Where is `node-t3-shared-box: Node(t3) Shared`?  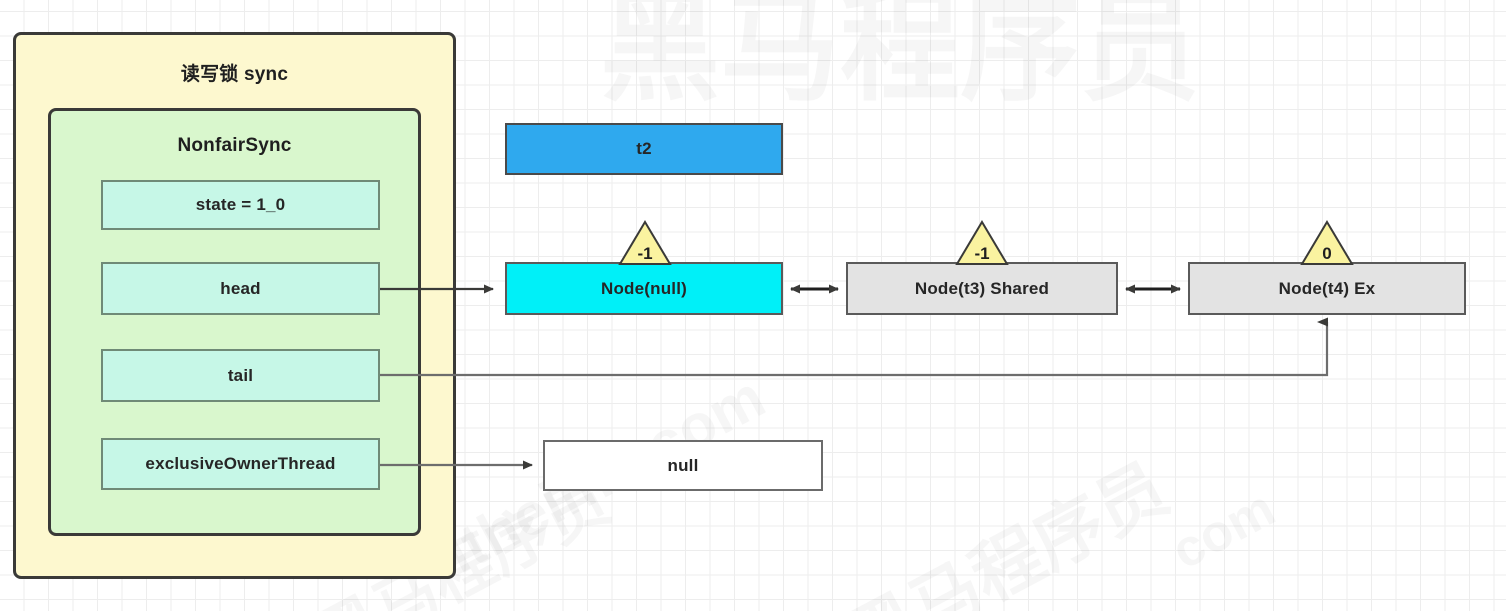 node-t3-shared-box: Node(t3) Shared is located at coordinates (982, 288).